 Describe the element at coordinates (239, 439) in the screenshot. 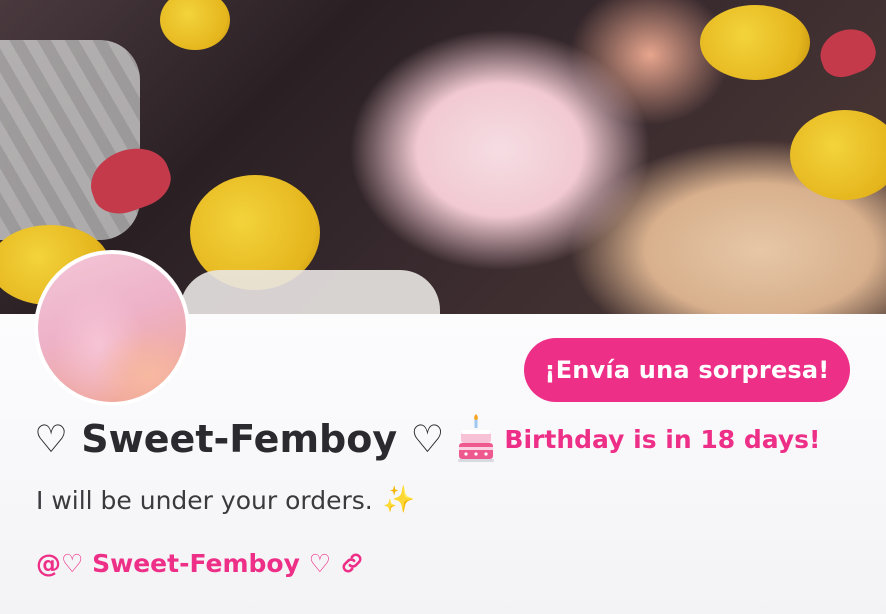

I see `display-name: ♡ Sweet-Femboy ♡` at that location.